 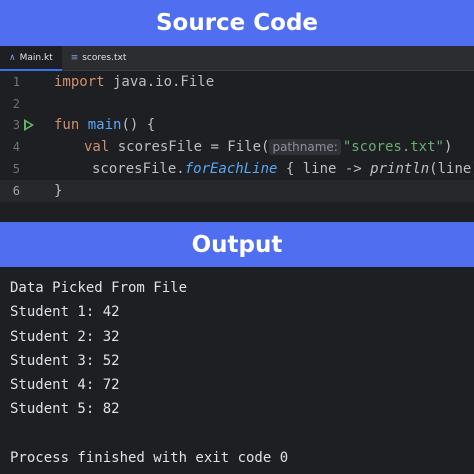 I want to click on tab-label: scores.txt, so click(x=104, y=58).